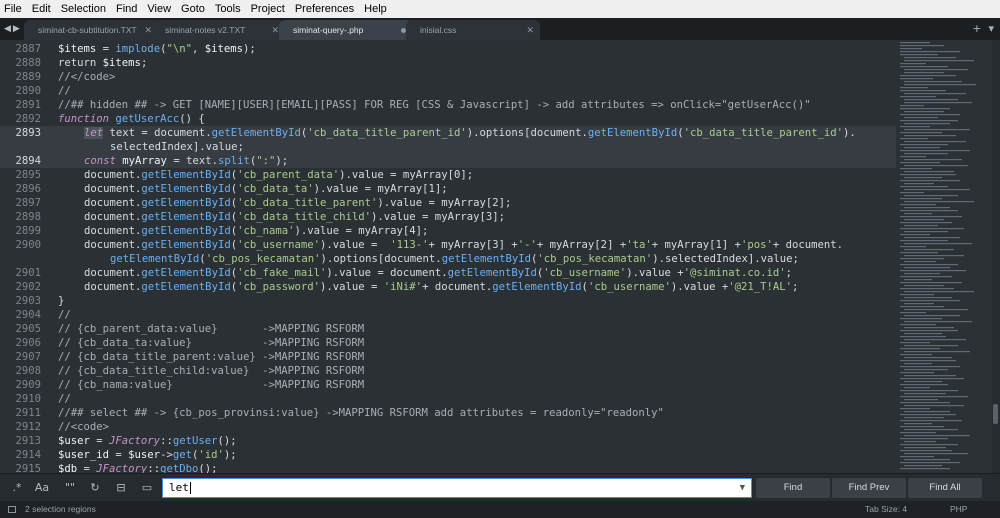 The image size is (1000, 518). I want to click on code-line: 2887 $items = implode("\n", $items);, so click(448, 49).